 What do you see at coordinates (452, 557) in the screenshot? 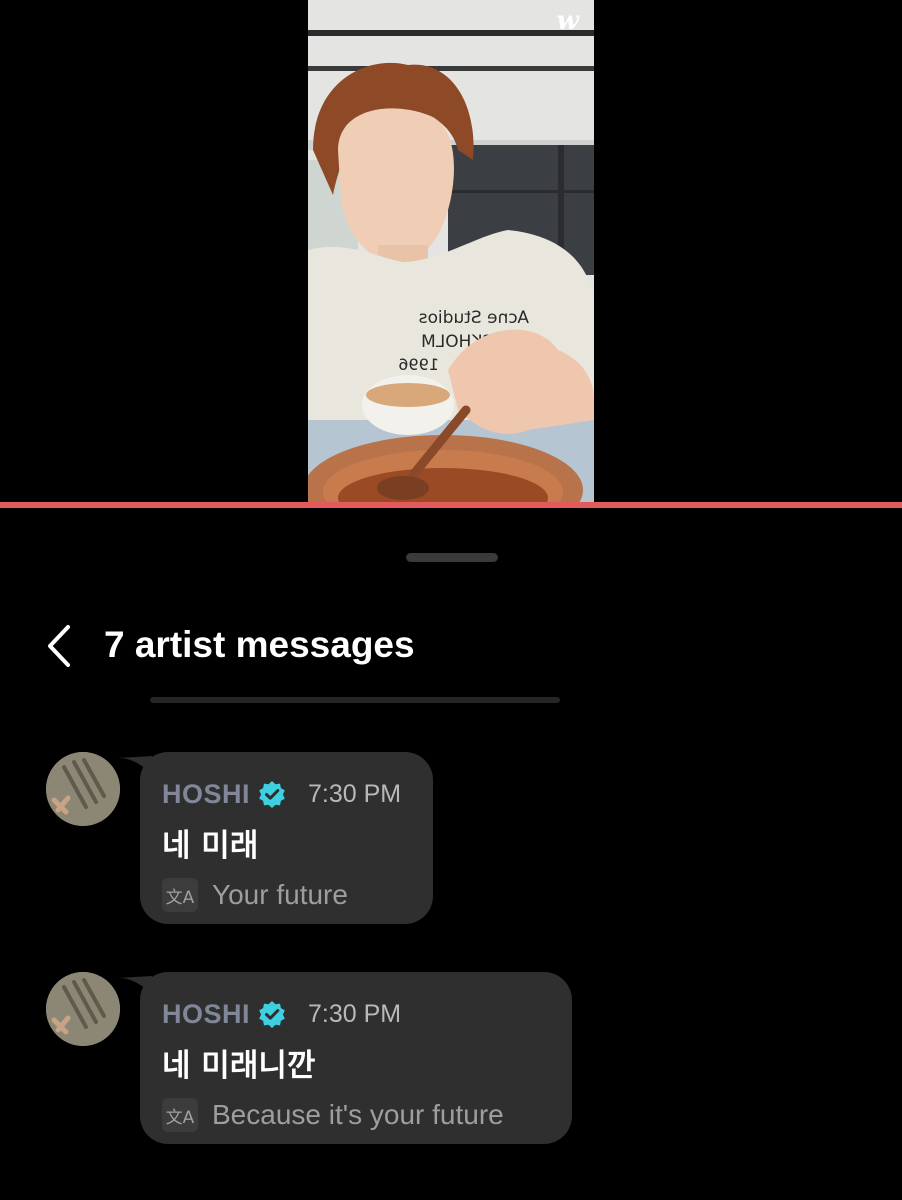
I see `sheet-drag-handle` at bounding box center [452, 557].